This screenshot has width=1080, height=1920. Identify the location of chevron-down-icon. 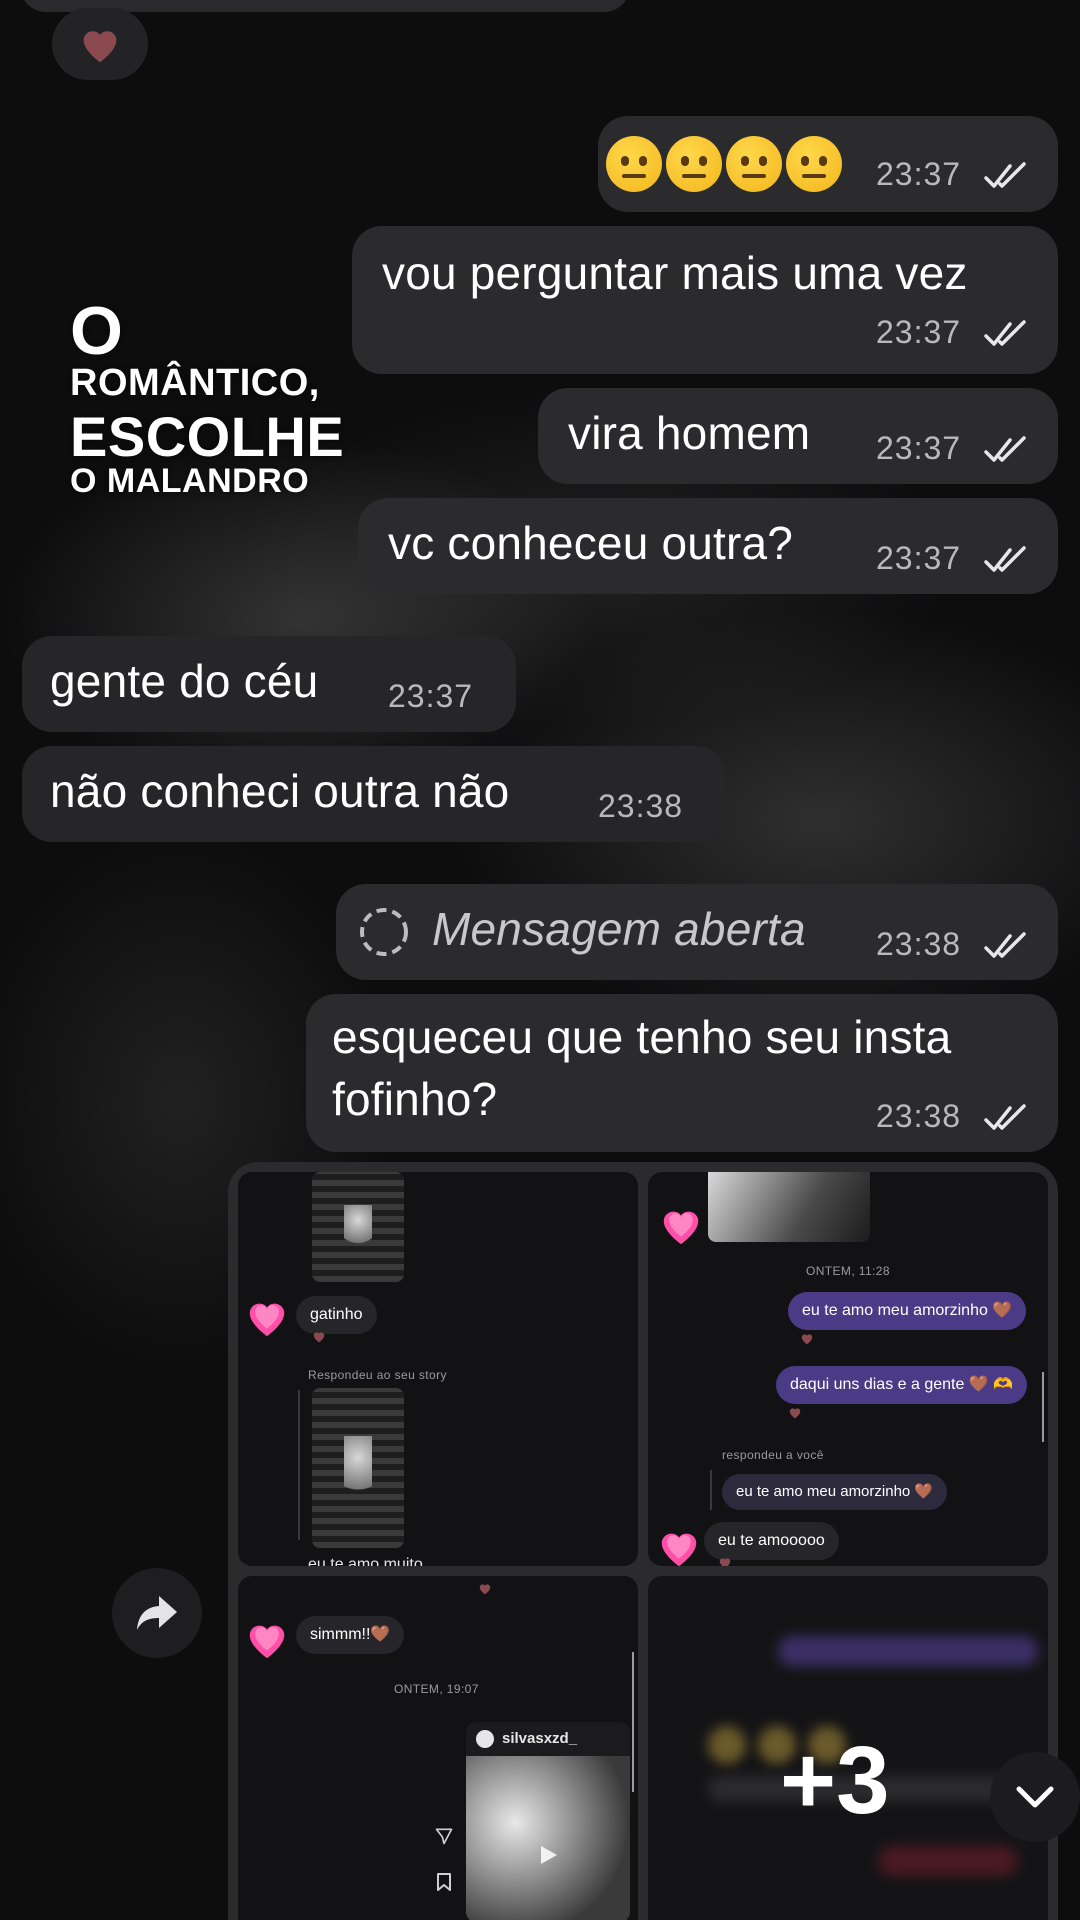
(1035, 1797).